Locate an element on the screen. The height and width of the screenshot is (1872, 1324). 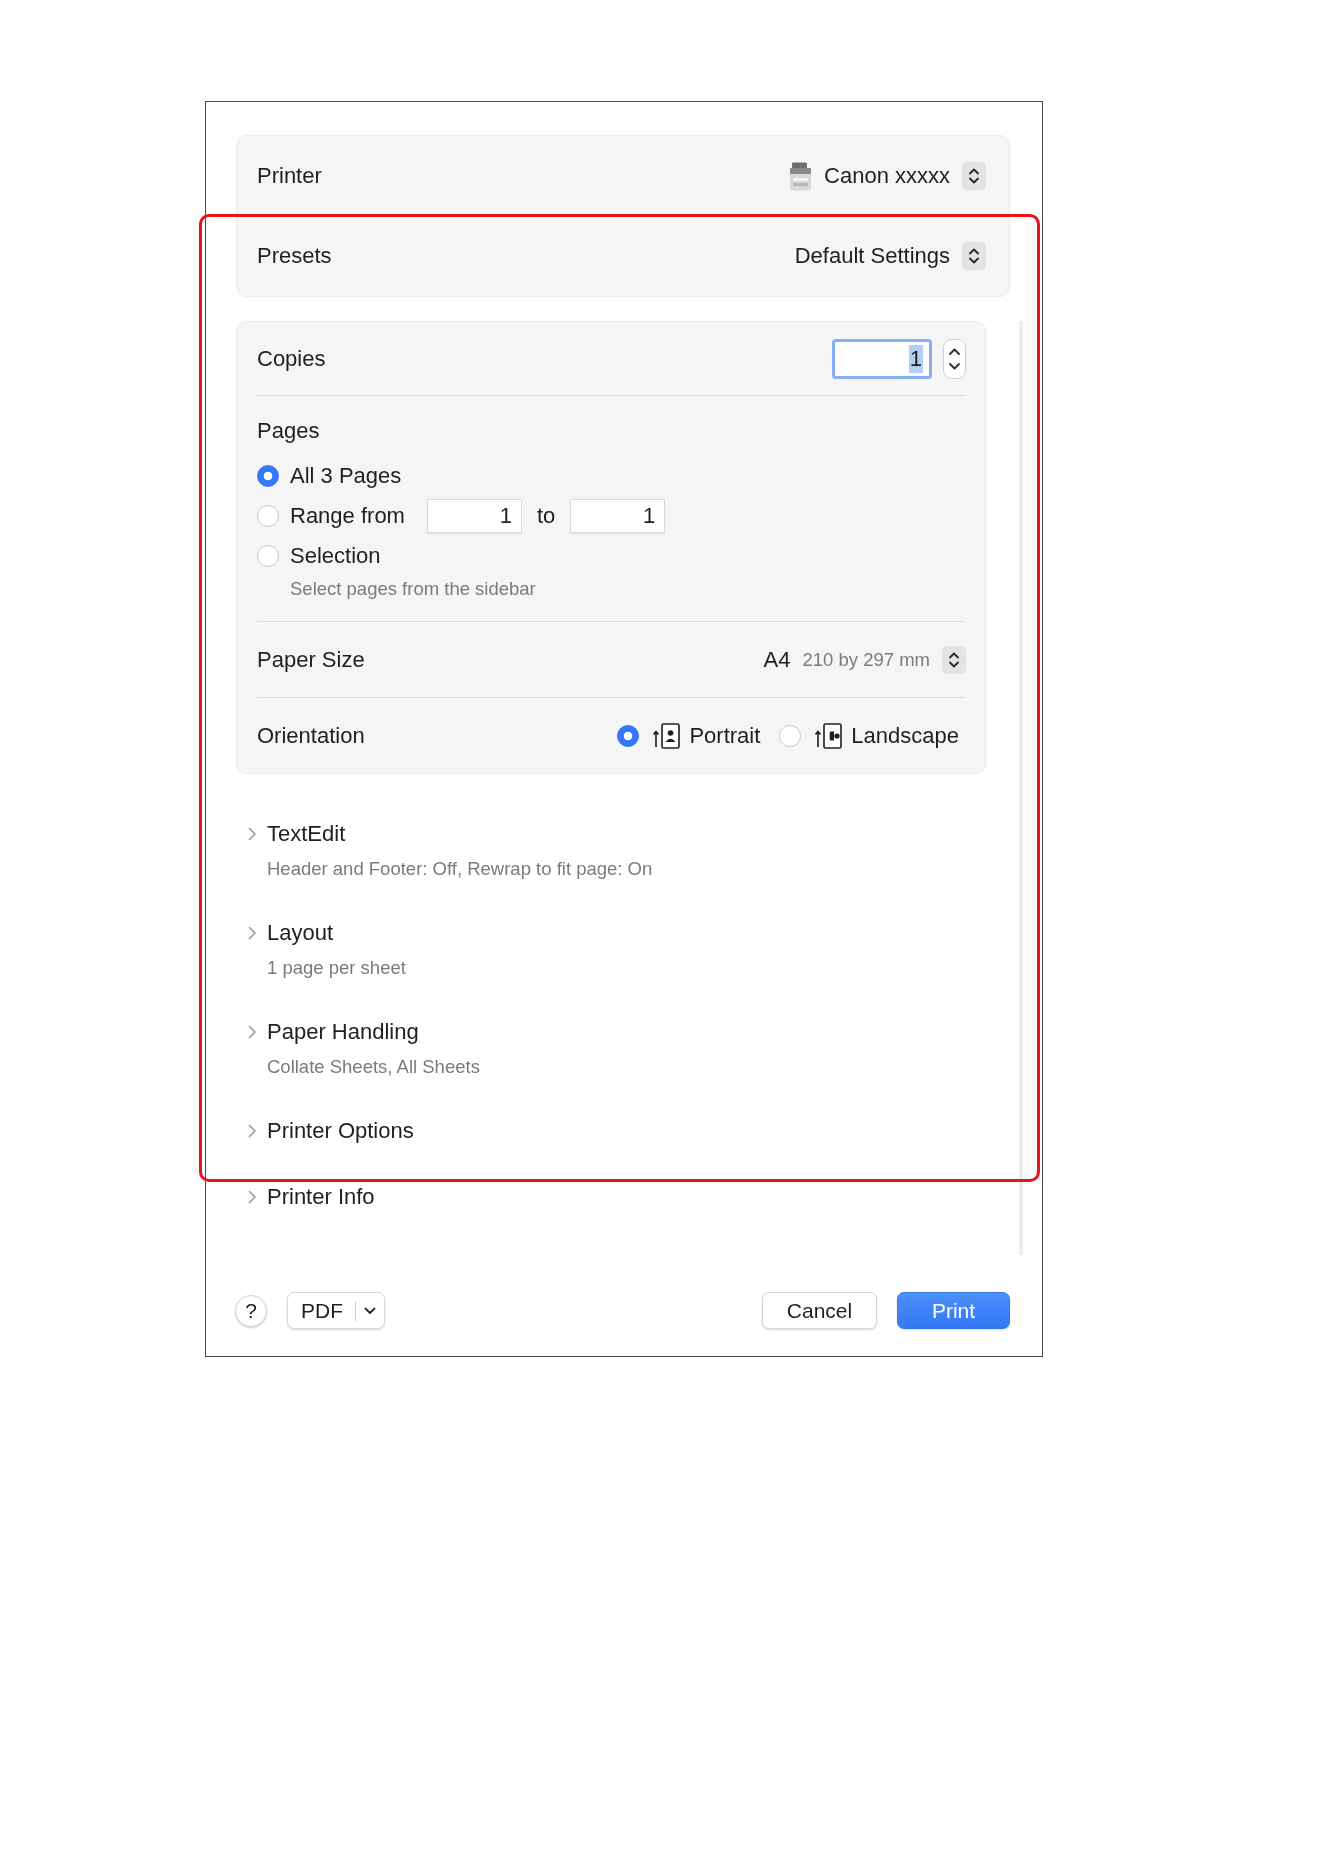
range-from-field: 1 is located at coordinates (474, 516).